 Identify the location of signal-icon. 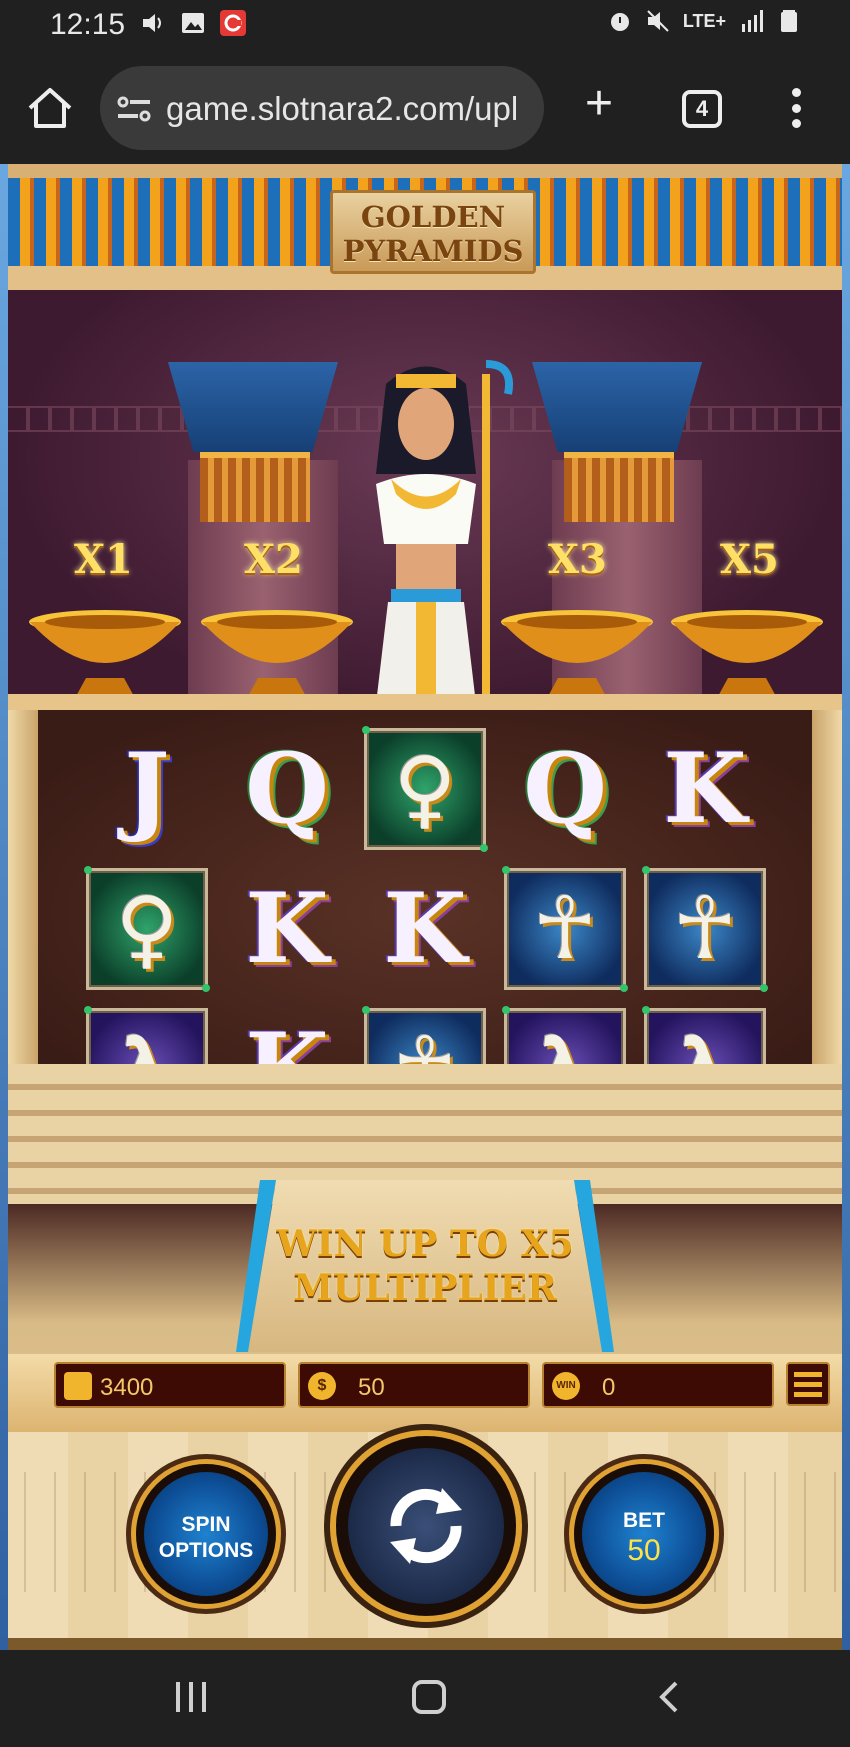
(752, 21).